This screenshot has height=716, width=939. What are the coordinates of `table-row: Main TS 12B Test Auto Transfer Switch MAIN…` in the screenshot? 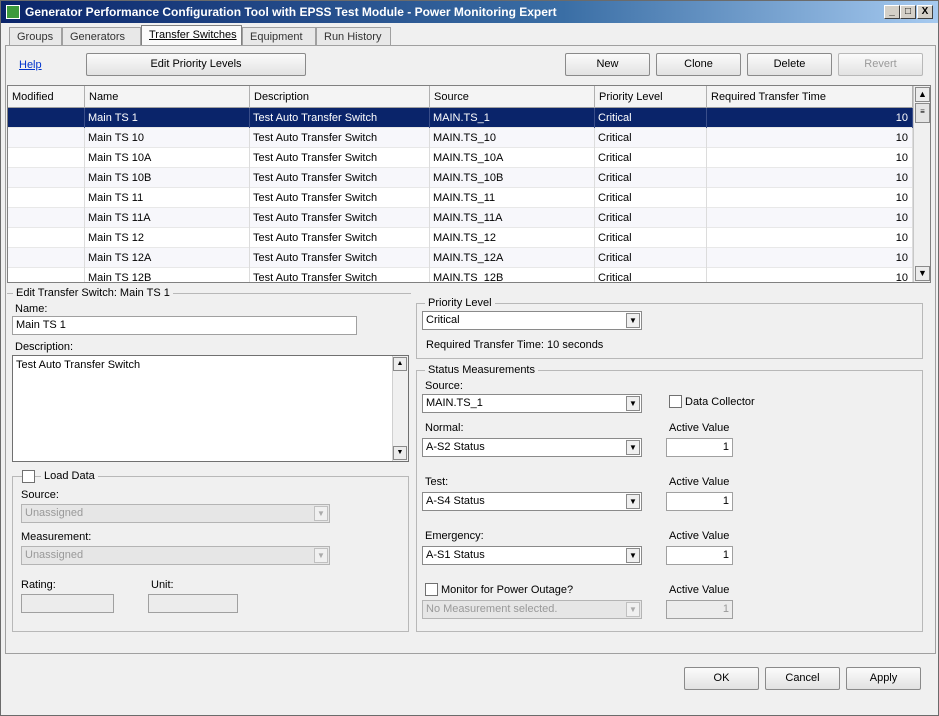 It's located at (460, 275).